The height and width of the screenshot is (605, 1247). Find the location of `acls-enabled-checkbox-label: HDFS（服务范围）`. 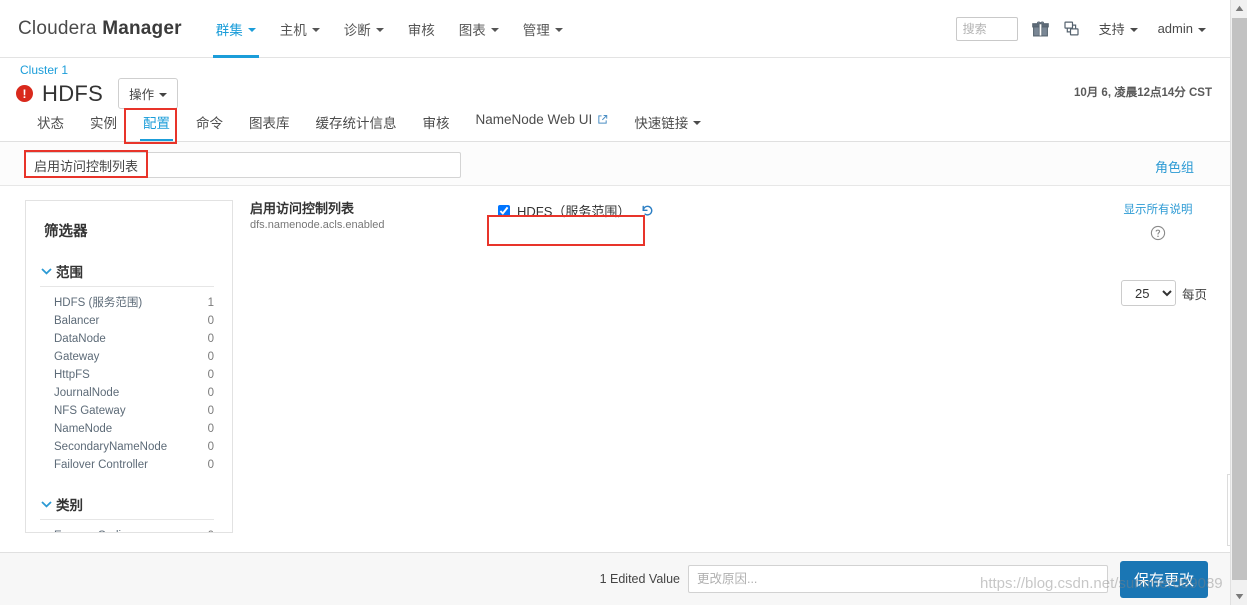

acls-enabled-checkbox-label: HDFS（服务范围） is located at coordinates (574, 211).